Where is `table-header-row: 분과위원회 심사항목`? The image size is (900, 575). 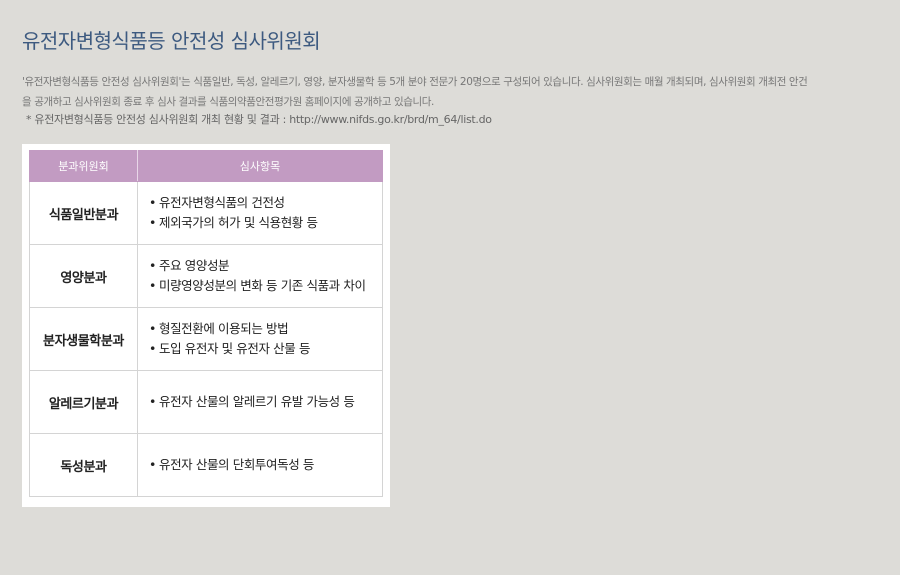 table-header-row: 분과위원회 심사항목 is located at coordinates (206, 166).